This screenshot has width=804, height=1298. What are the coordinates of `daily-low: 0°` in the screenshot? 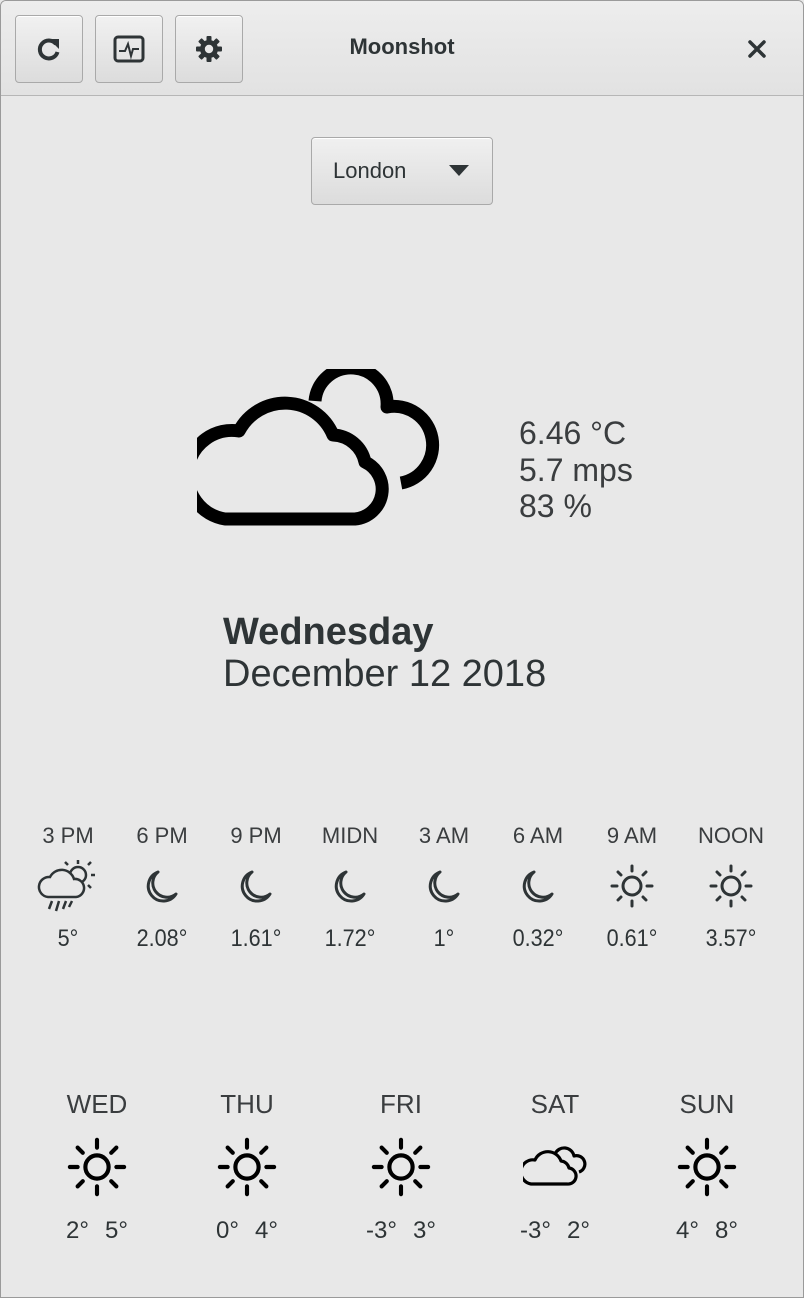 It's located at (227, 1230).